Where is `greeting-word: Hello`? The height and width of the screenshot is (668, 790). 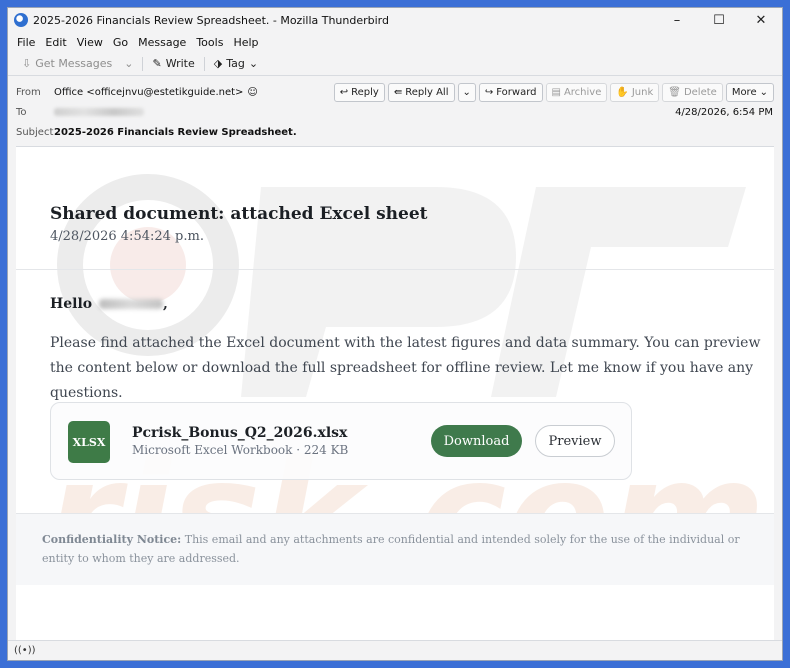
greeting-word: Hello is located at coordinates (71, 304).